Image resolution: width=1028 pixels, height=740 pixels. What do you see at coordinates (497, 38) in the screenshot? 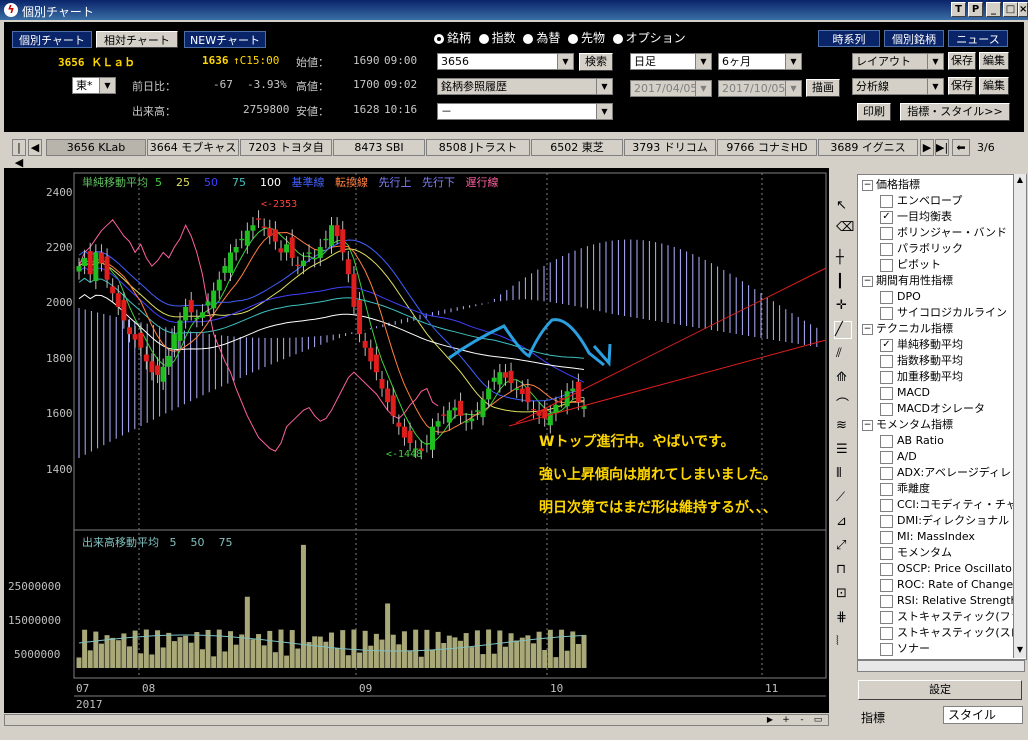
I see `radio-index: 指数` at bounding box center [497, 38].